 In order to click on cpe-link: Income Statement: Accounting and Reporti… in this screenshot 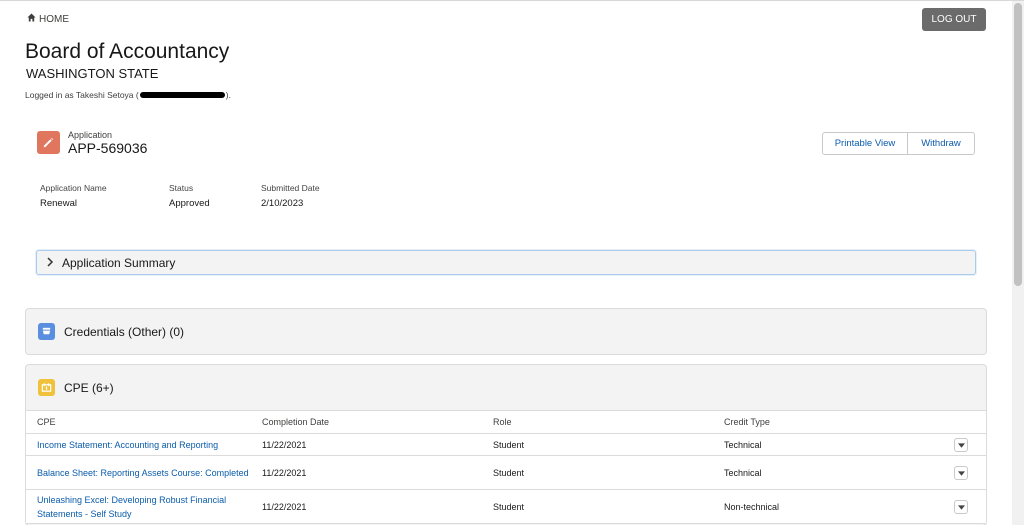, I will do `click(127, 445)`.